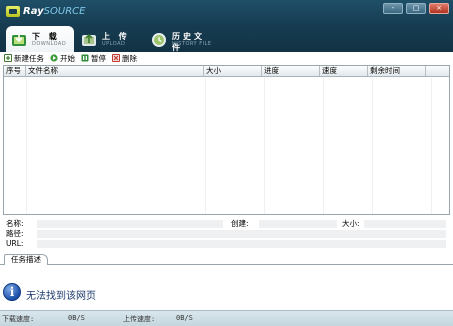 Image resolution: width=453 pixels, height=326 pixels. Describe the element at coordinates (76, 318) in the screenshot. I see `download-speed-value: 0B/S` at that location.